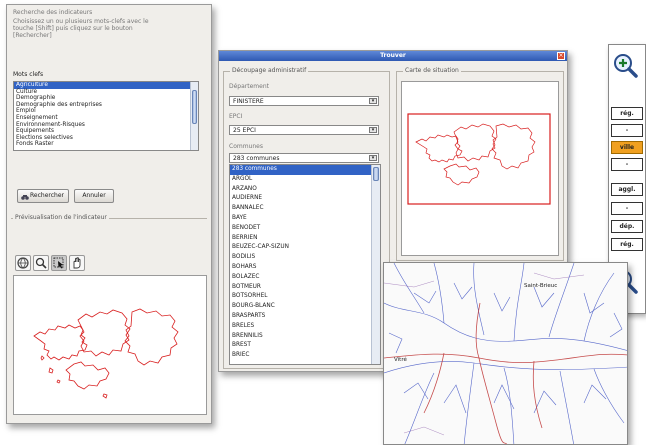 The height and width of the screenshot is (445, 646). Describe the element at coordinates (305, 209) in the screenshot. I see `commune-item: BANNALEC` at that location.